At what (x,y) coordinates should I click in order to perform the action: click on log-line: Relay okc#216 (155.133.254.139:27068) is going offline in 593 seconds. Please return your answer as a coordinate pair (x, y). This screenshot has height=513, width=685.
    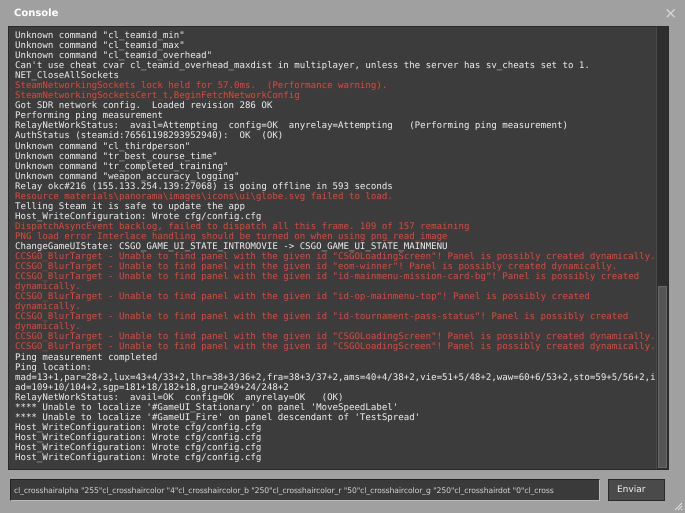
    Looking at the image, I should click on (204, 187).